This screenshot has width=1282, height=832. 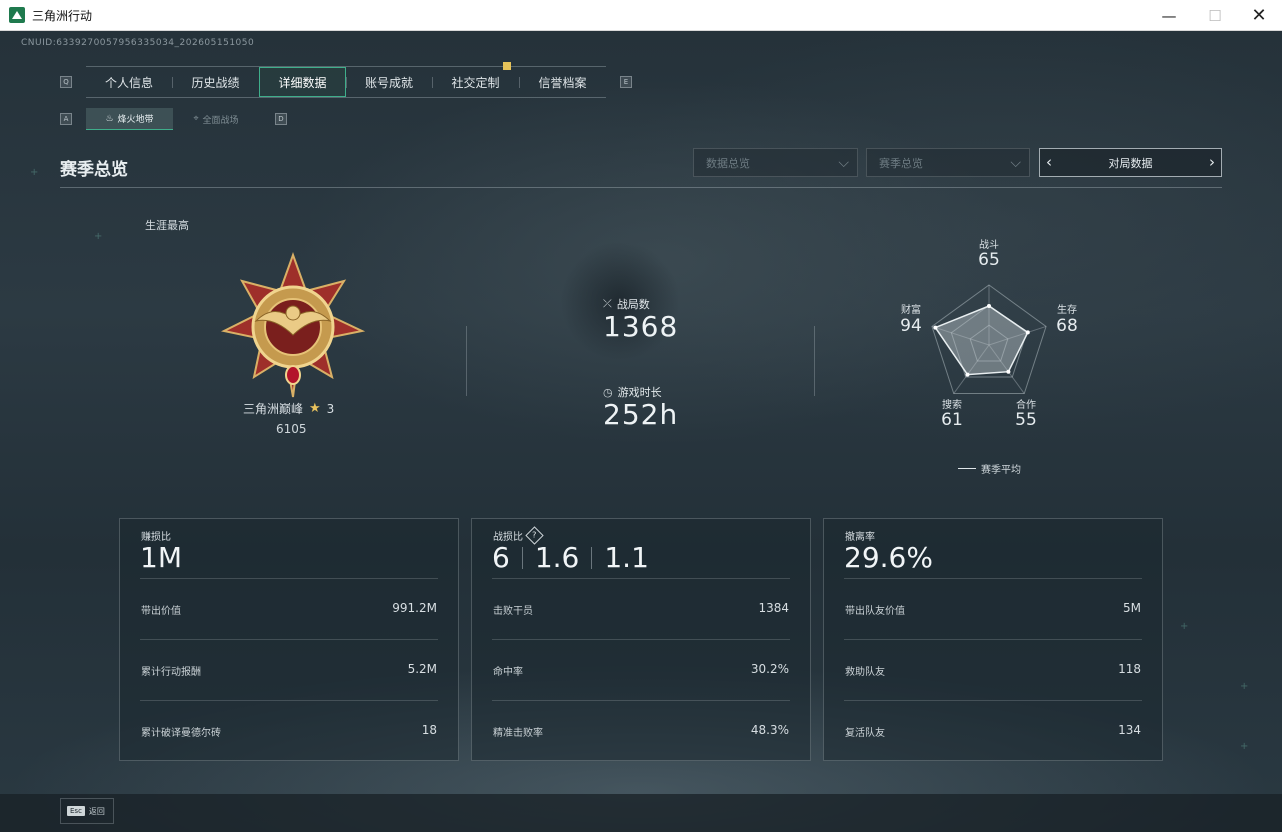 I want to click on card-row-label: 累计破译曼德尔砖, so click(x=181, y=733).